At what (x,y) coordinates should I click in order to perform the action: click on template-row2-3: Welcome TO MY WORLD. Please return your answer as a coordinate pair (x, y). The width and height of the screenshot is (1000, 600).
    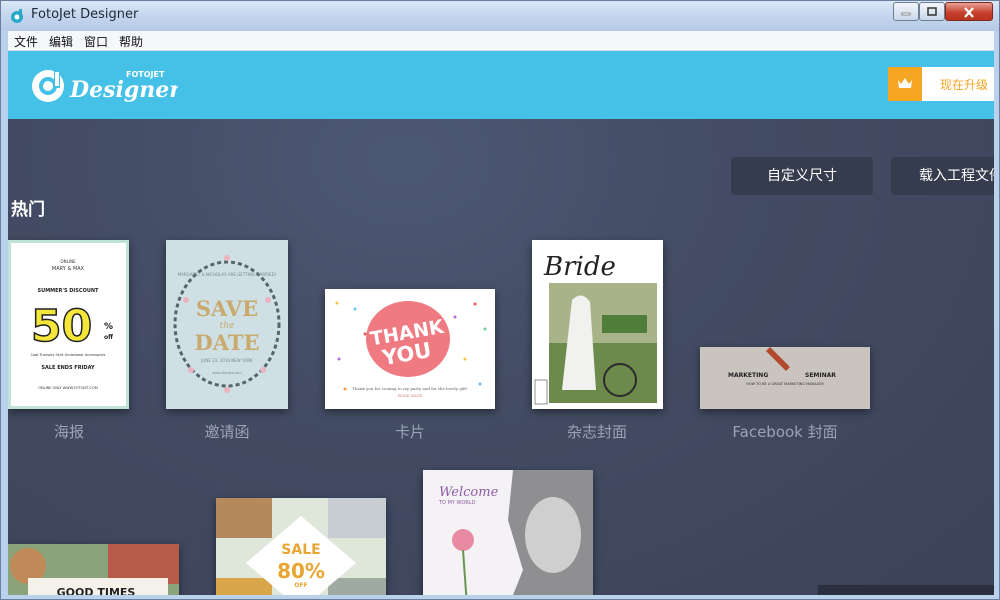
    Looking at the image, I should click on (508, 532).